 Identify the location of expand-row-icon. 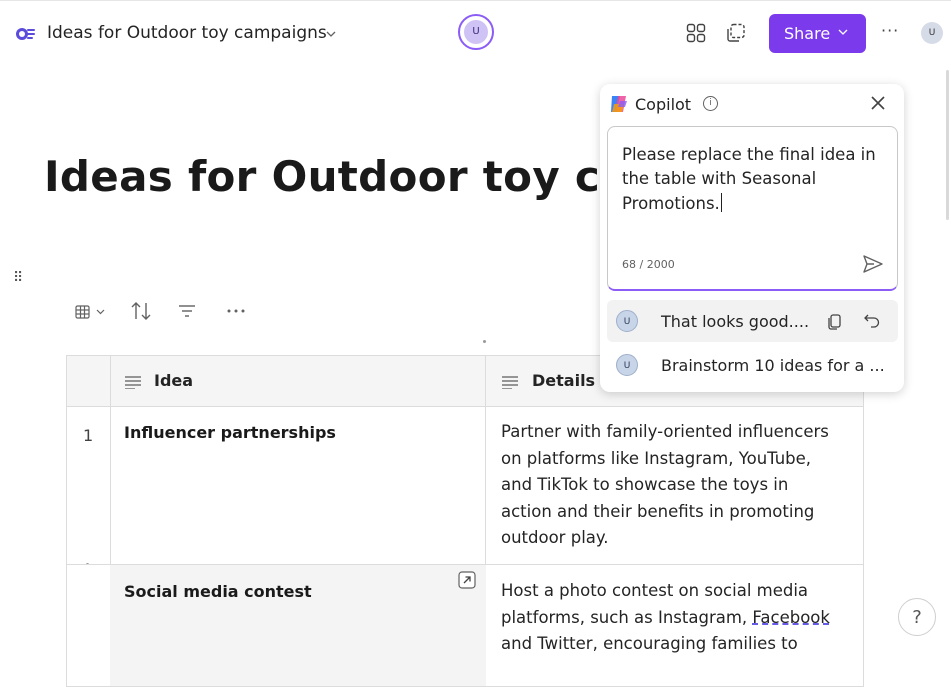
(467, 580).